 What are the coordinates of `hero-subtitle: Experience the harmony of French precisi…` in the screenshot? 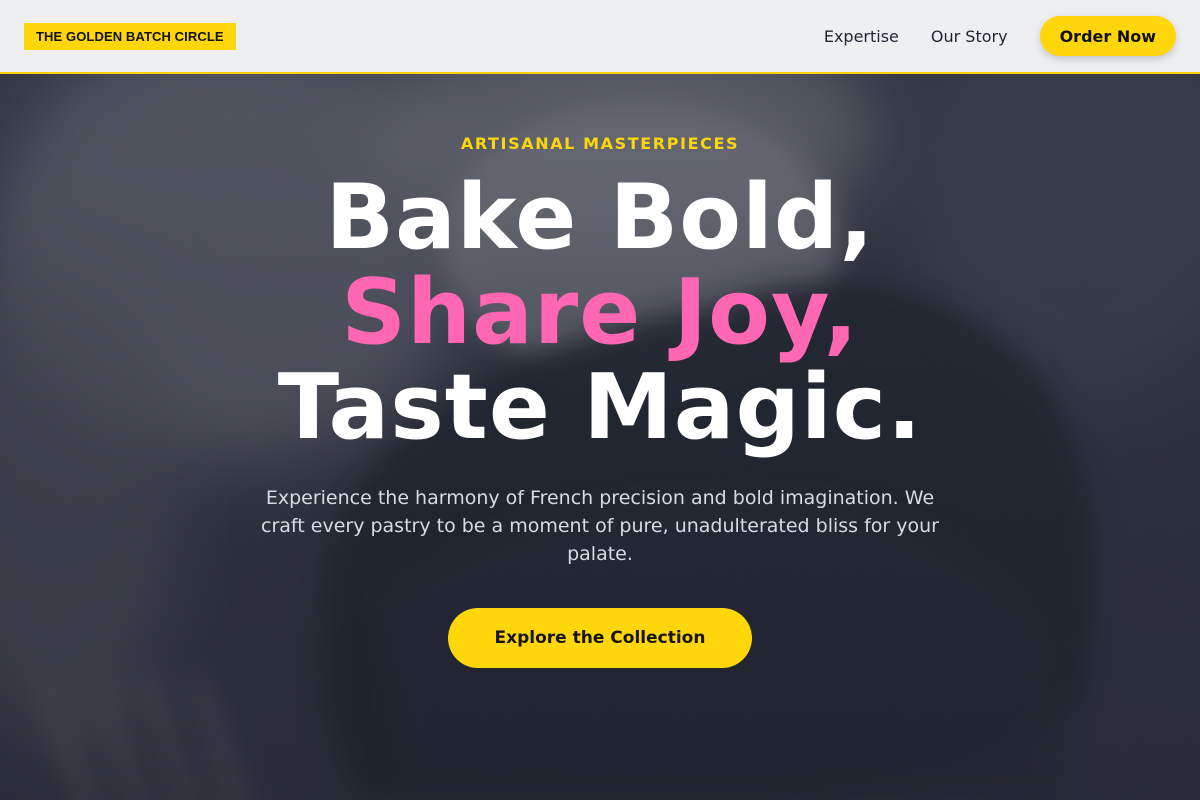 It's located at (600, 526).